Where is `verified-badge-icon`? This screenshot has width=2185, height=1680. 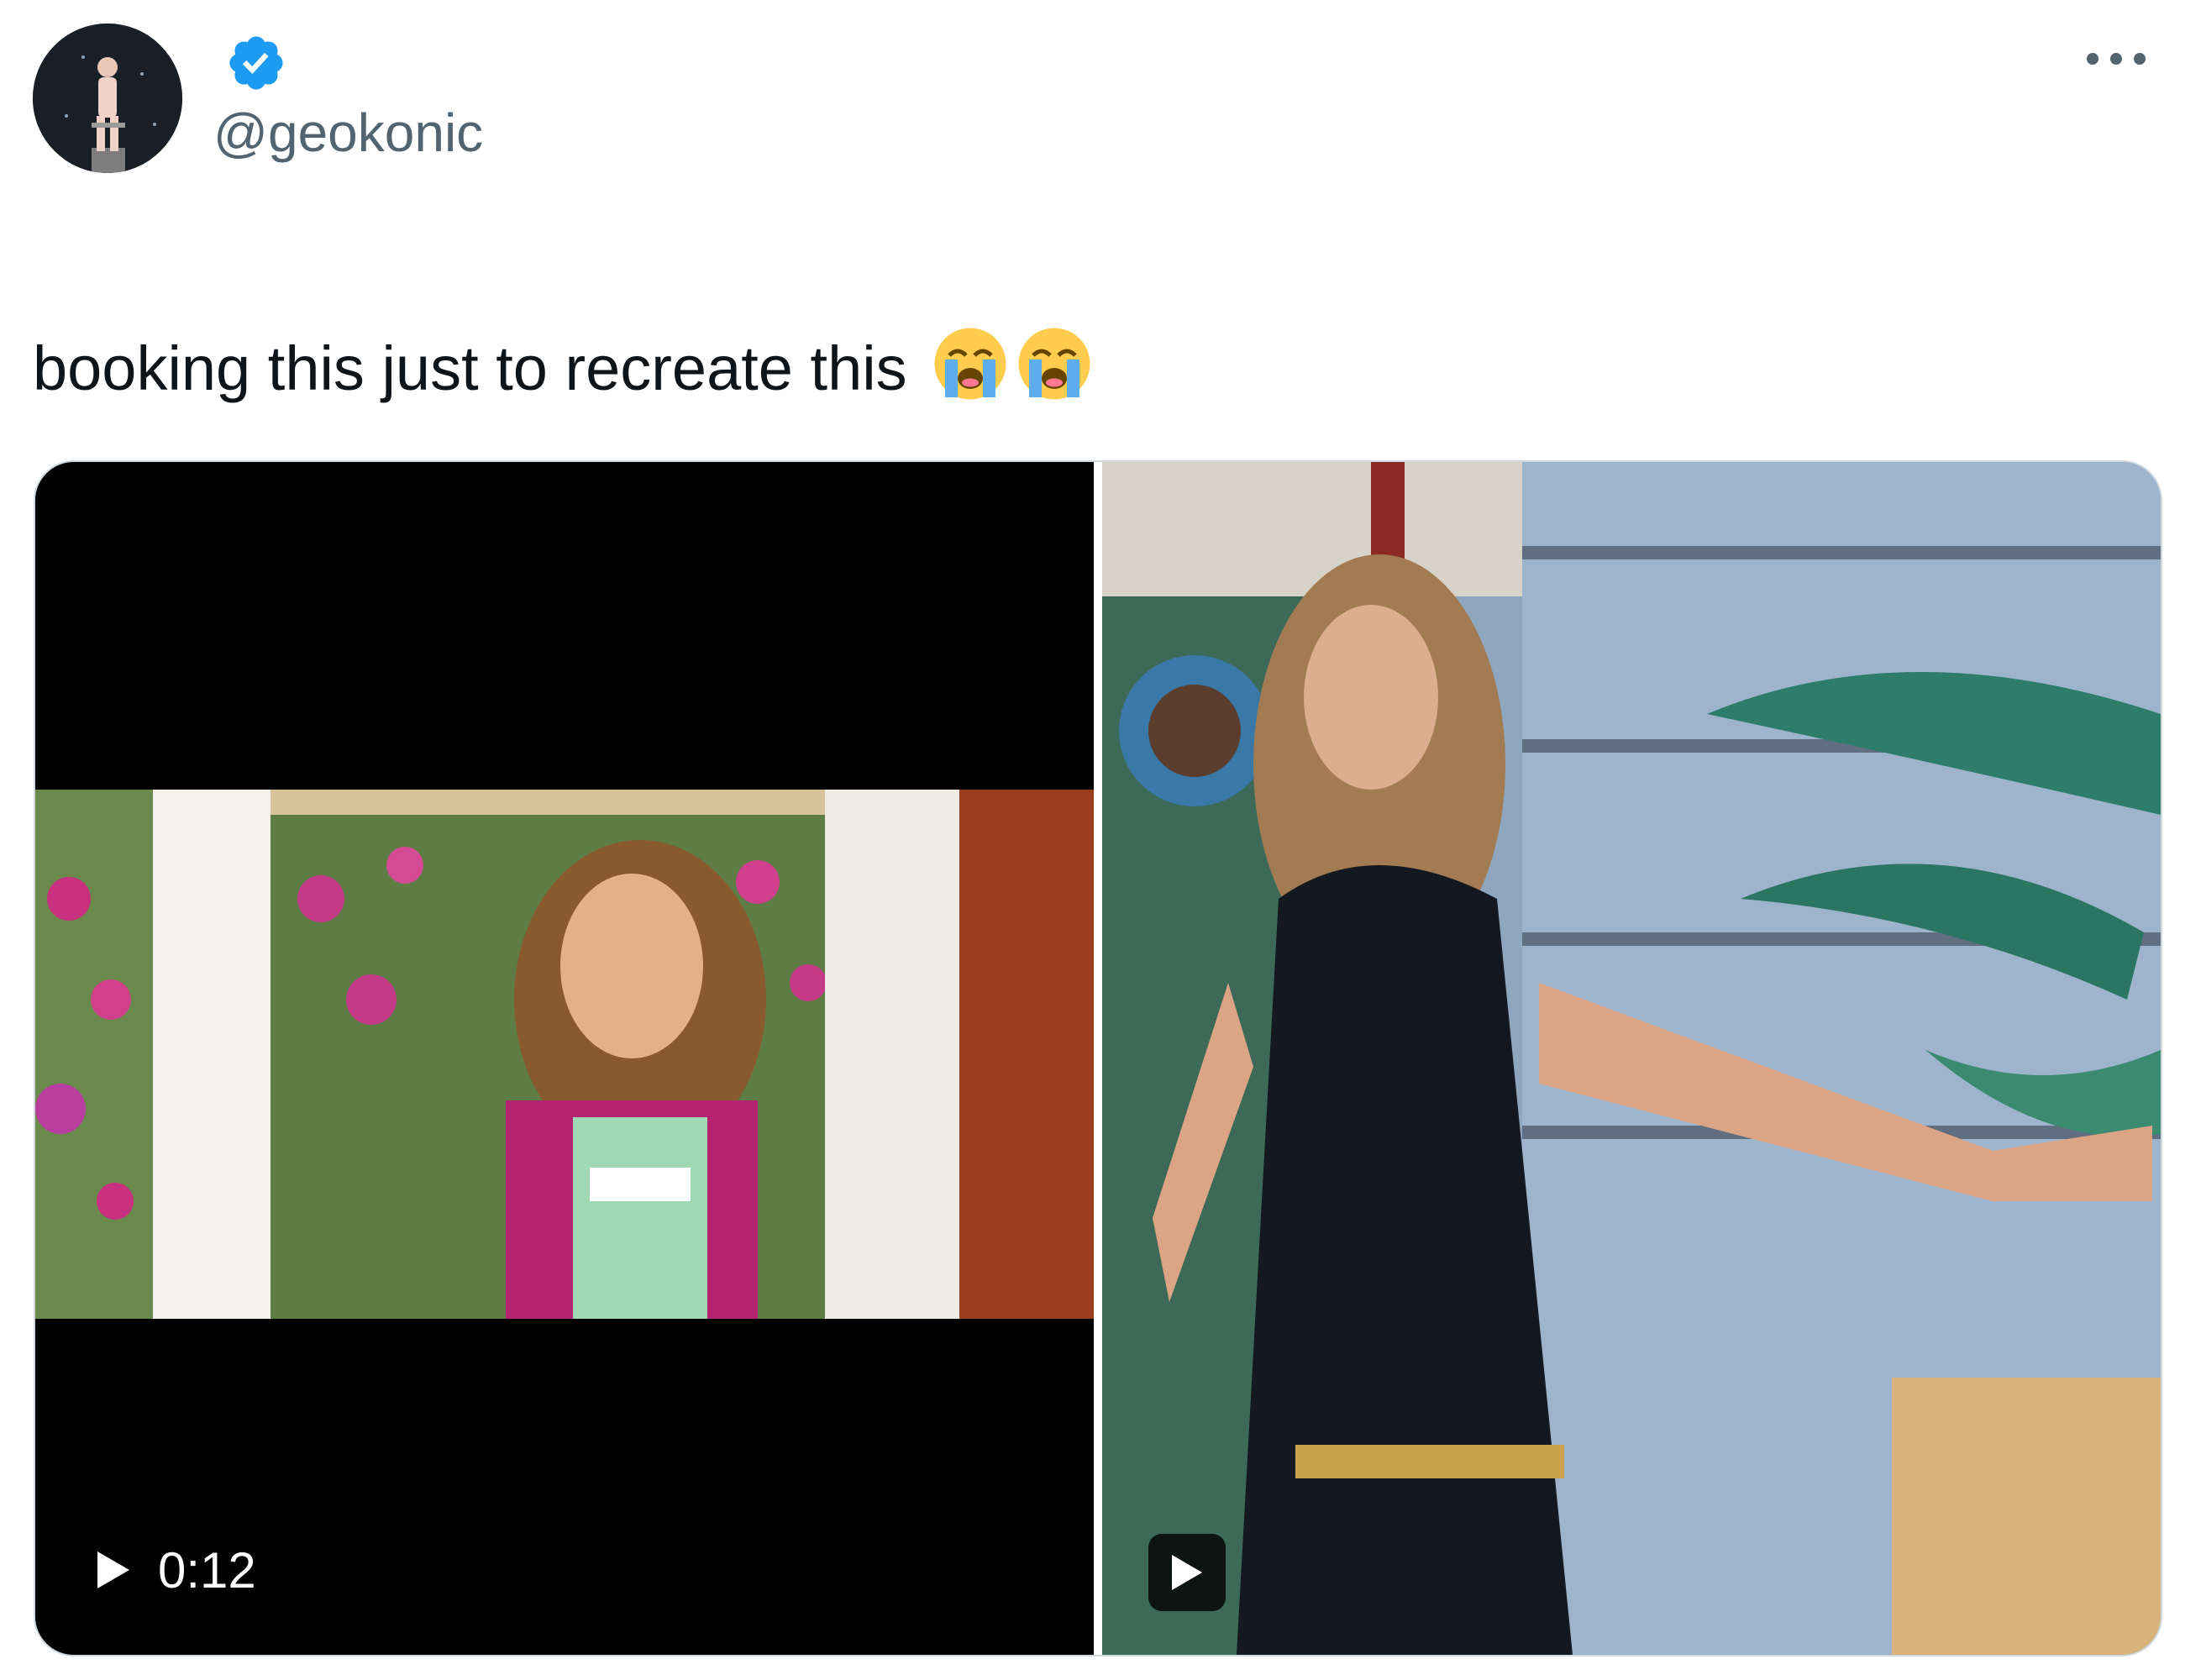
verified-badge-icon is located at coordinates (256, 63).